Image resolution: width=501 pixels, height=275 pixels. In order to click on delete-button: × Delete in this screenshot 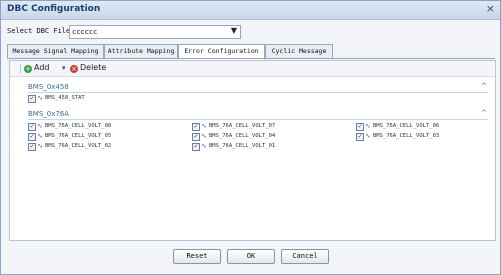, I will do `click(88, 68)`.